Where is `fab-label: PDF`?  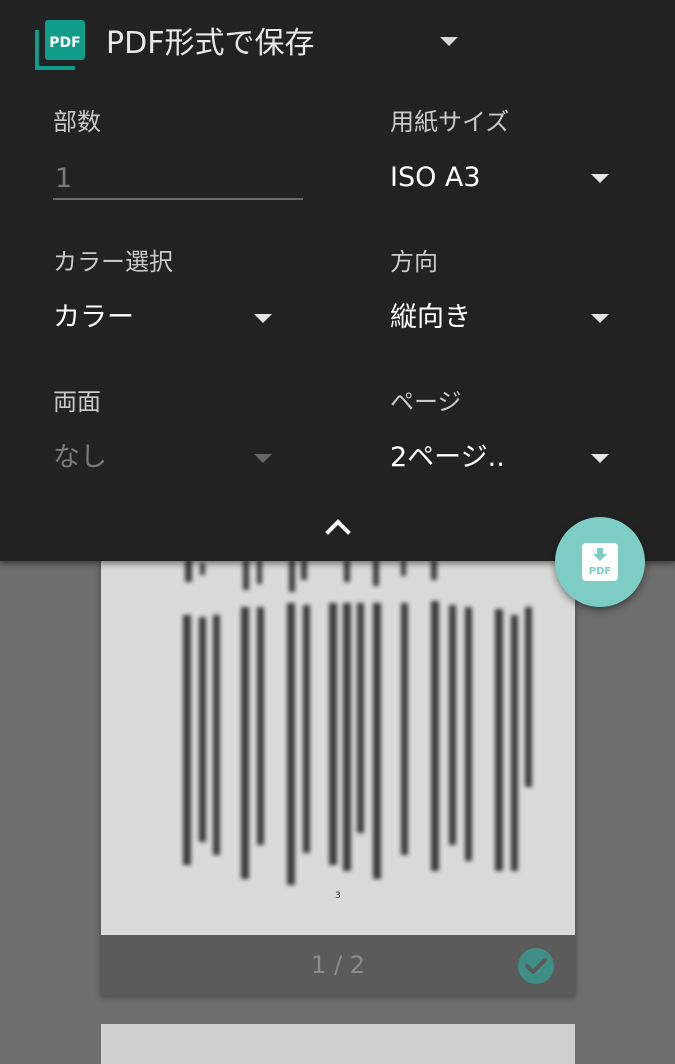 fab-label: PDF is located at coordinates (600, 571).